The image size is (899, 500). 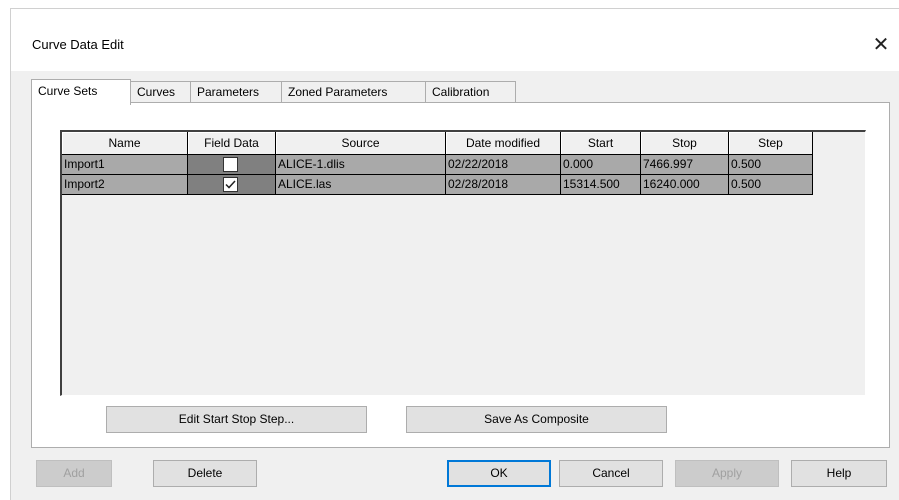 What do you see at coordinates (232, 143) in the screenshot?
I see `column-header-field-data: Field Data` at bounding box center [232, 143].